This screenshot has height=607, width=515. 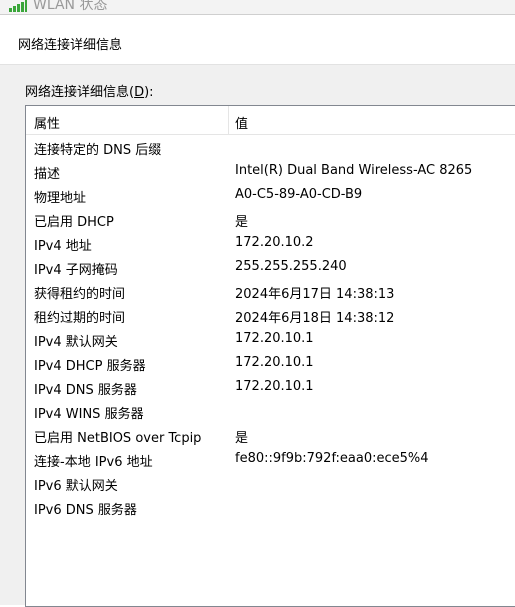 I want to click on column-header-value: 值, so click(x=241, y=122).